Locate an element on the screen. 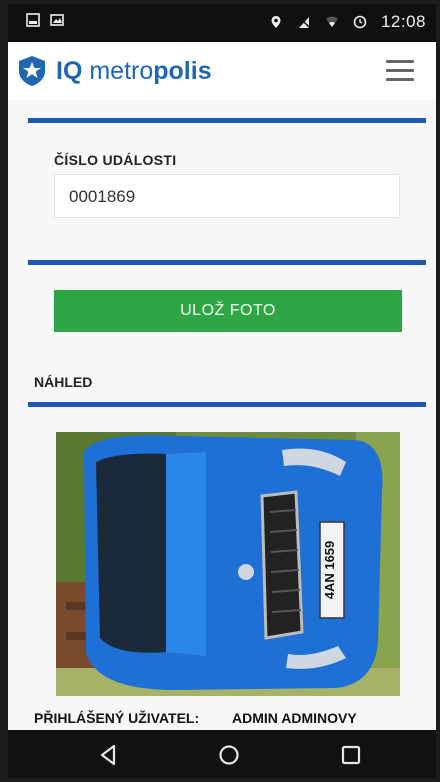  notification-icon is located at coordinates (33, 20).